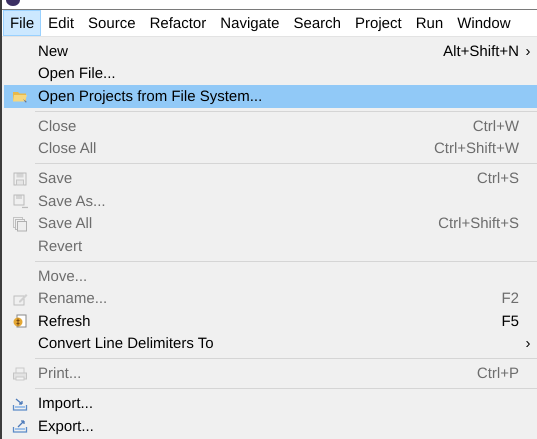 The width and height of the screenshot is (537, 439). What do you see at coordinates (61, 23) in the screenshot?
I see `menu-bar-item: Edit` at bounding box center [61, 23].